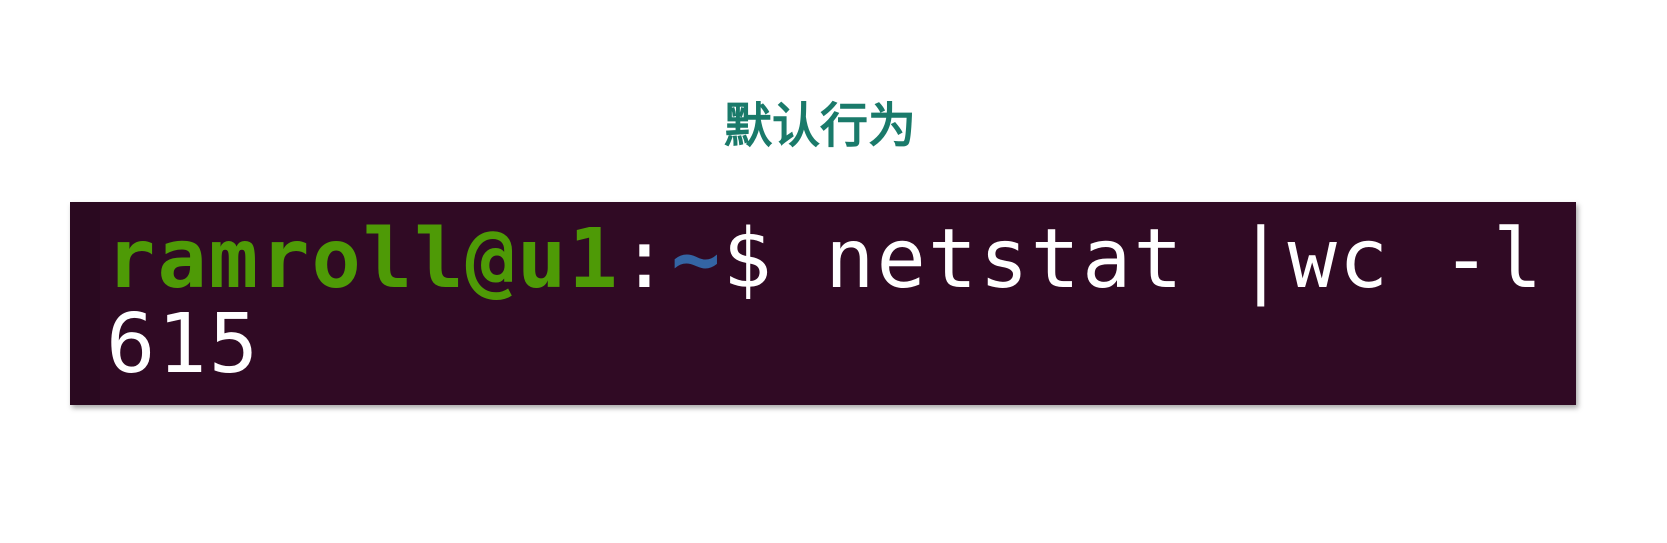 This screenshot has height=543, width=1667. Describe the element at coordinates (85, 303) in the screenshot. I see `terminal-gutter` at that location.